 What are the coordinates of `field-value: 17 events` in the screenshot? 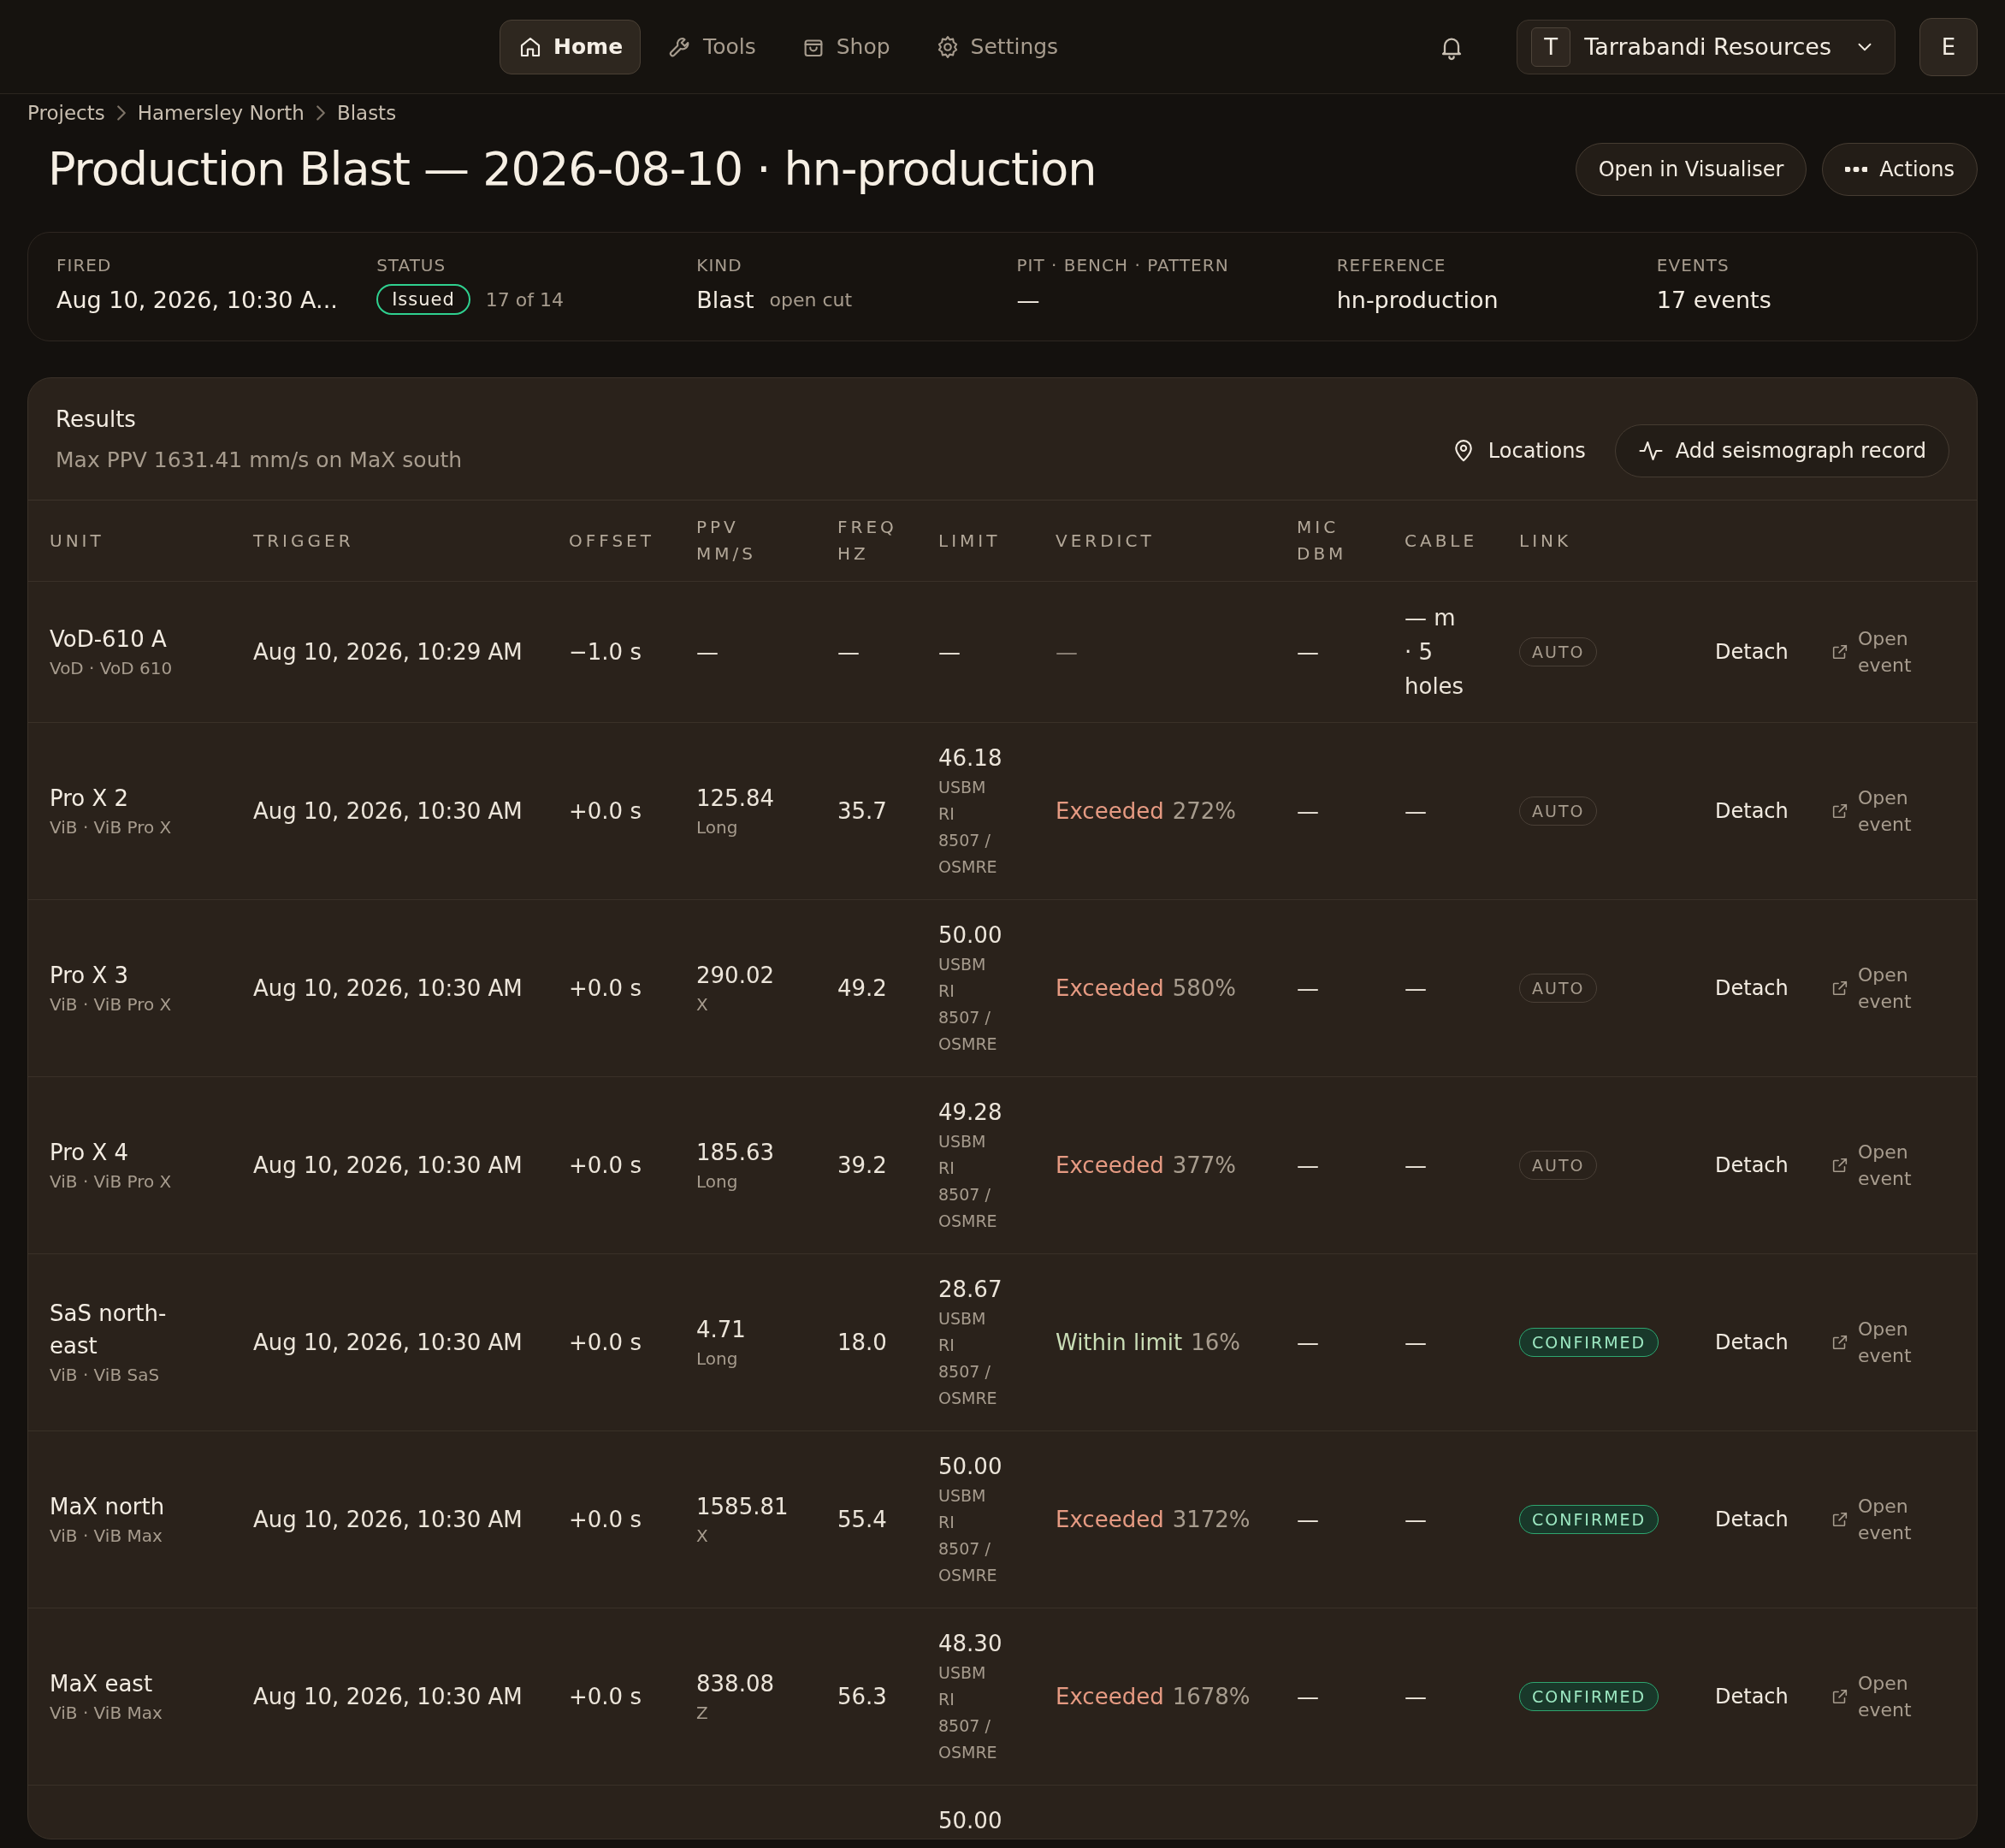 It's located at (1713, 299).